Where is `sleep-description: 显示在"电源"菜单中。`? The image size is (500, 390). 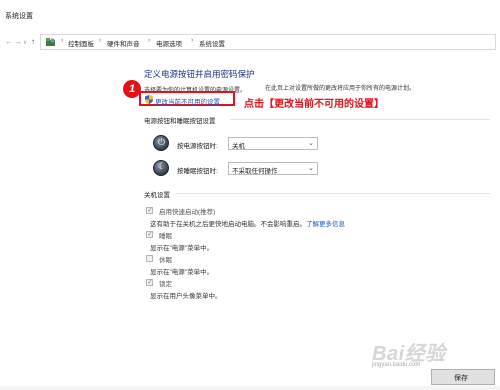
sleep-description: 显示在"电源"菜单中。 is located at coordinates (182, 248).